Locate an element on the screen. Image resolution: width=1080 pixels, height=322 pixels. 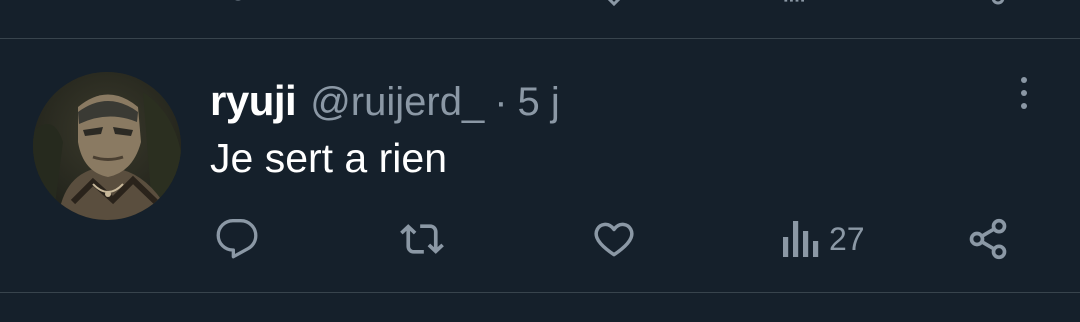
avatar is located at coordinates (107, 146).